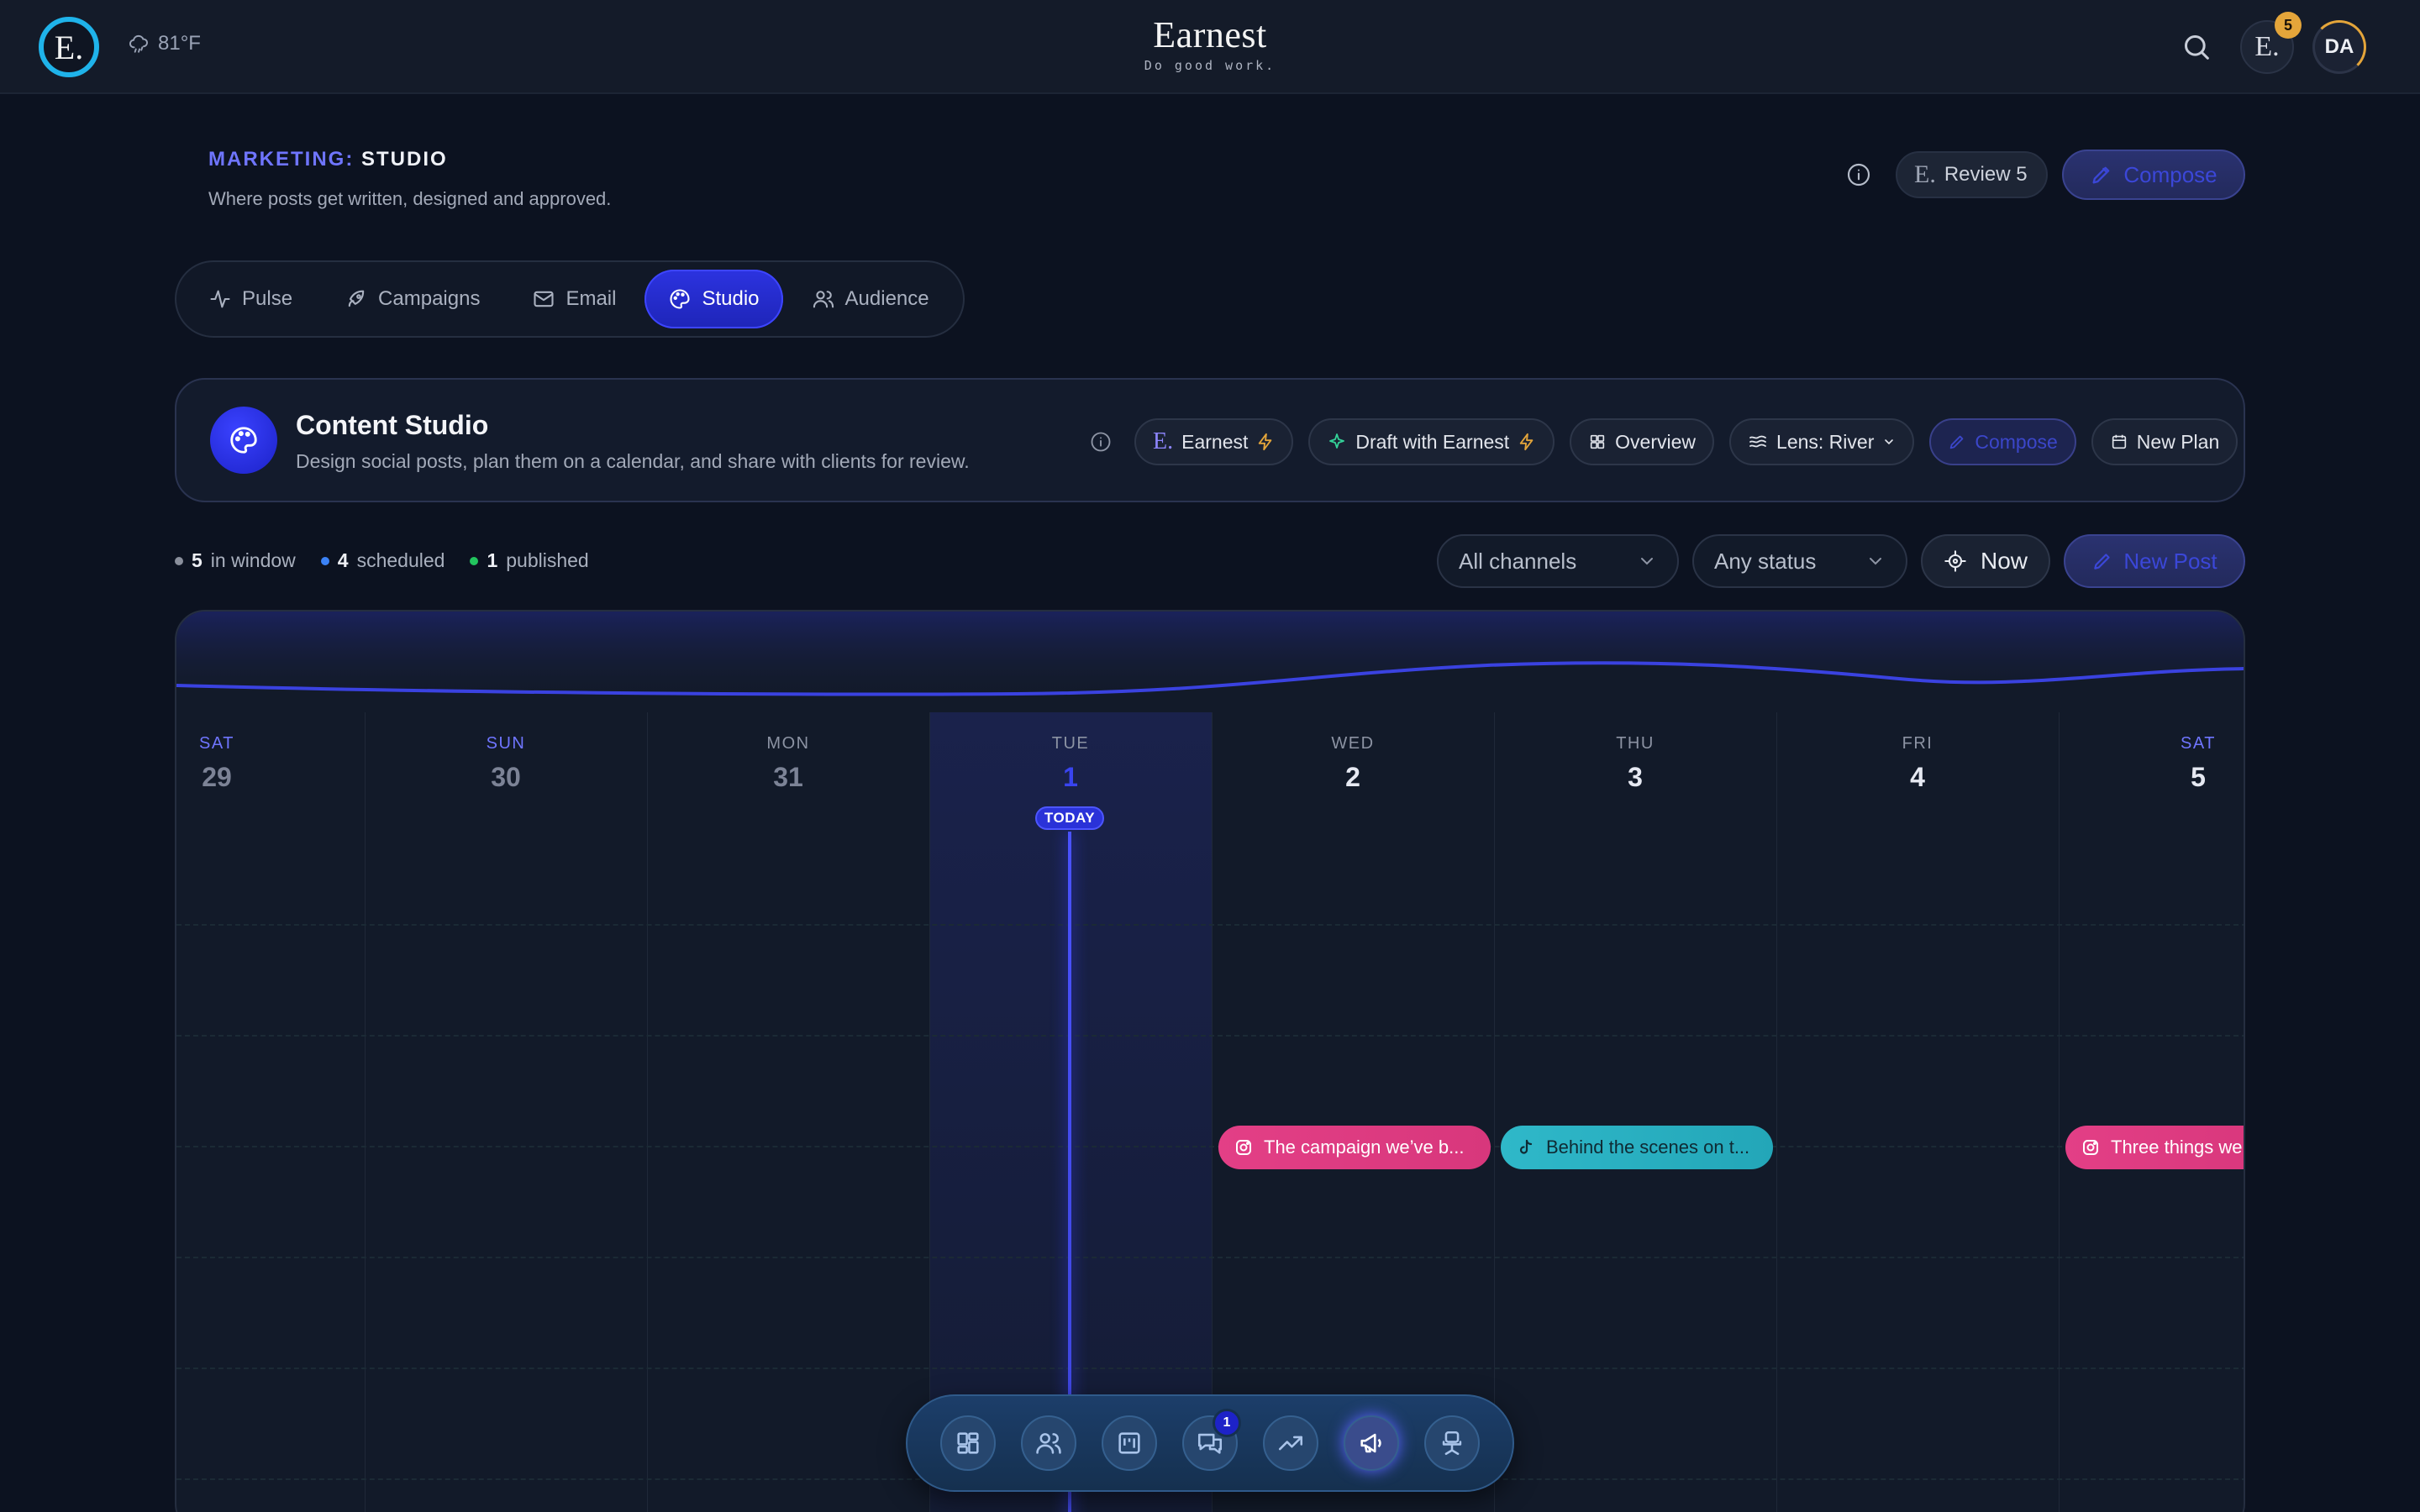 The image size is (2420, 1512). I want to click on grid-icon, so click(1598, 441).